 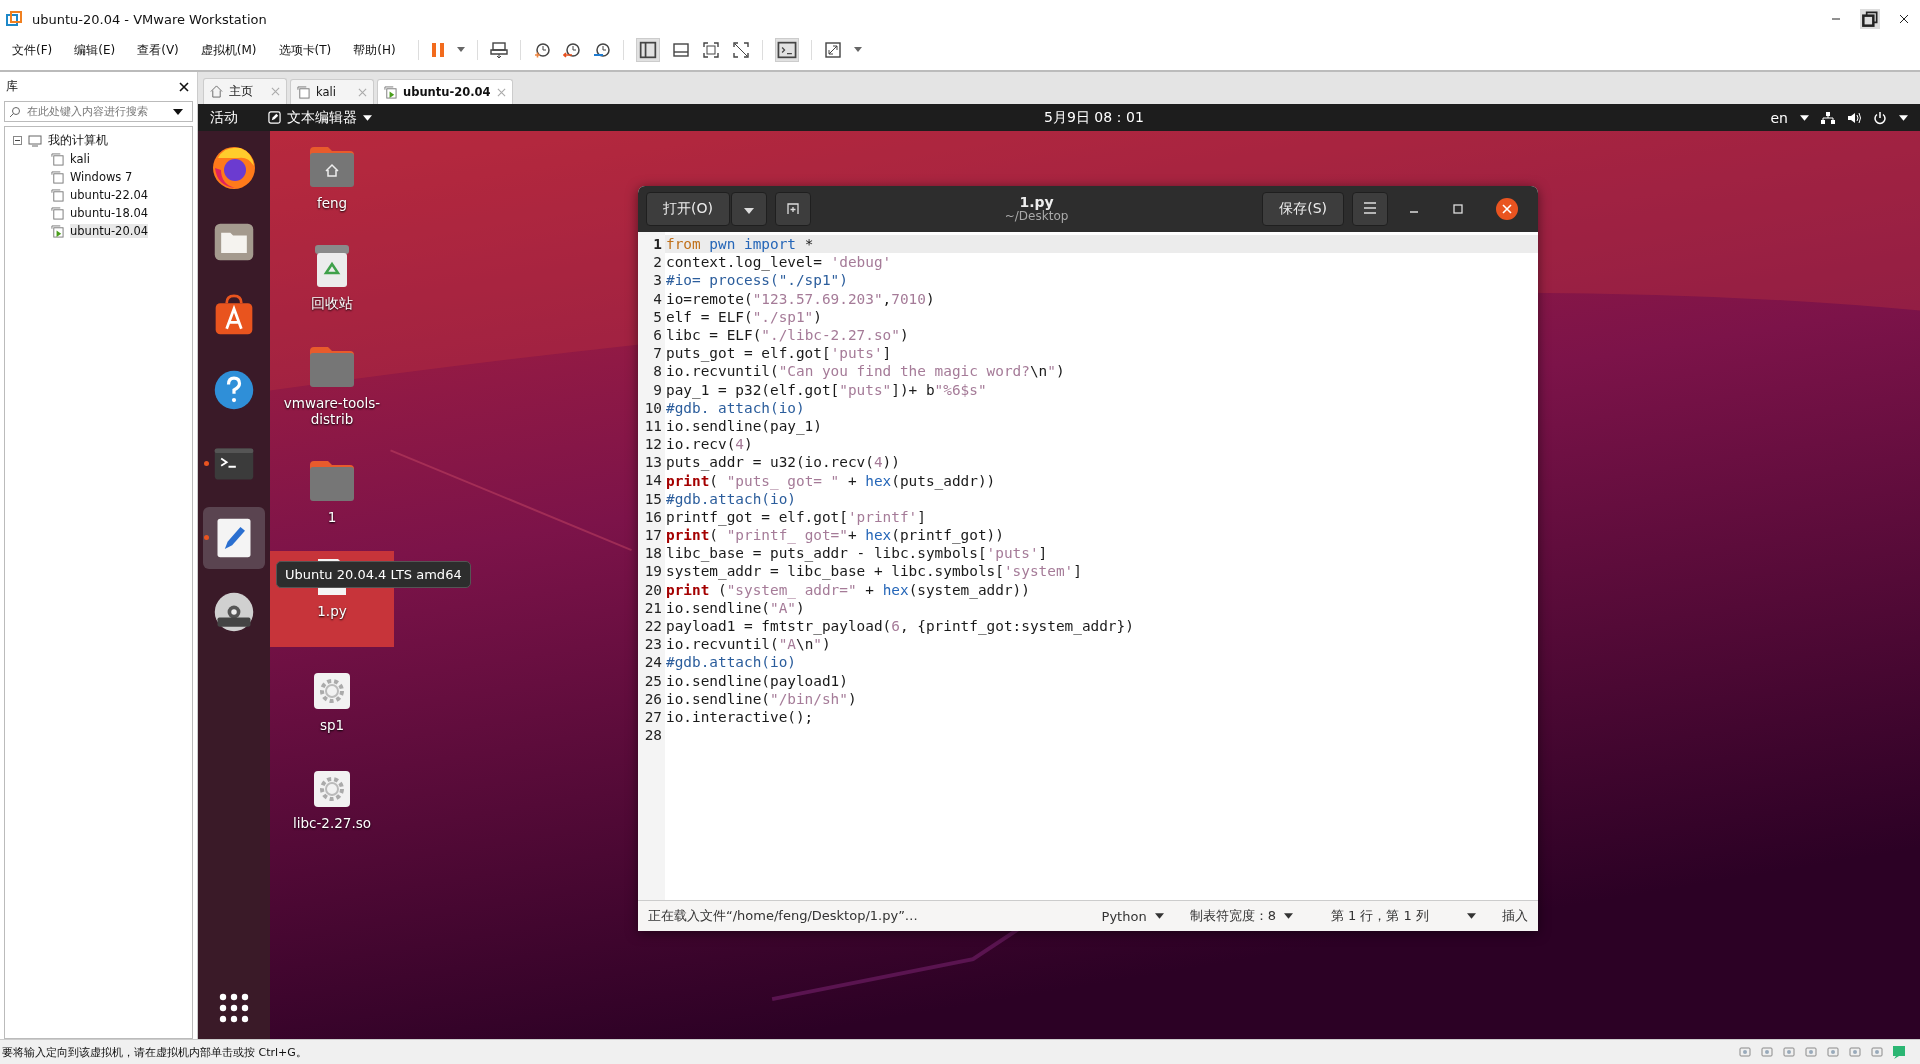 I want to click on menu-icon, so click(x=1370, y=208).